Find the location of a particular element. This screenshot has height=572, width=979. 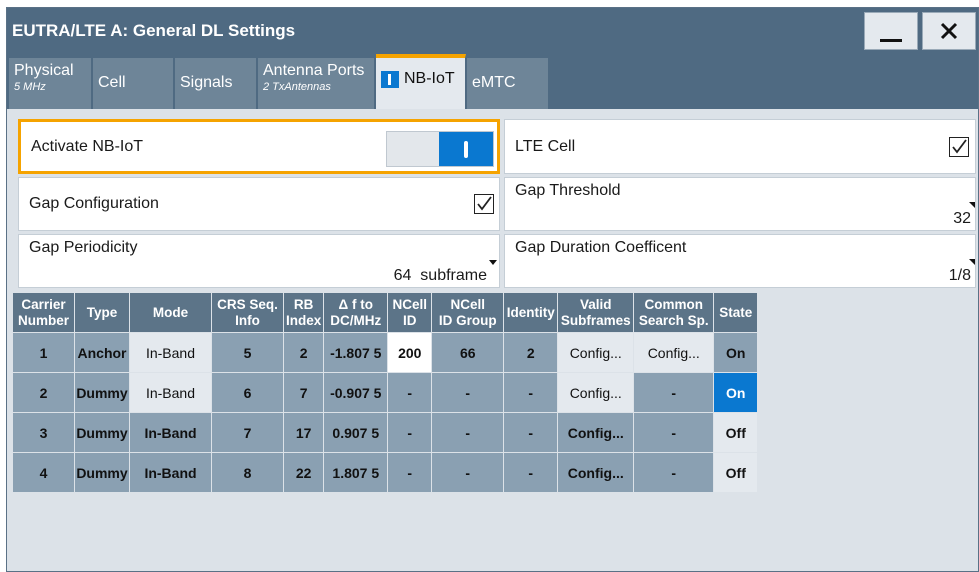

cell-state-selected: On is located at coordinates (736, 392).